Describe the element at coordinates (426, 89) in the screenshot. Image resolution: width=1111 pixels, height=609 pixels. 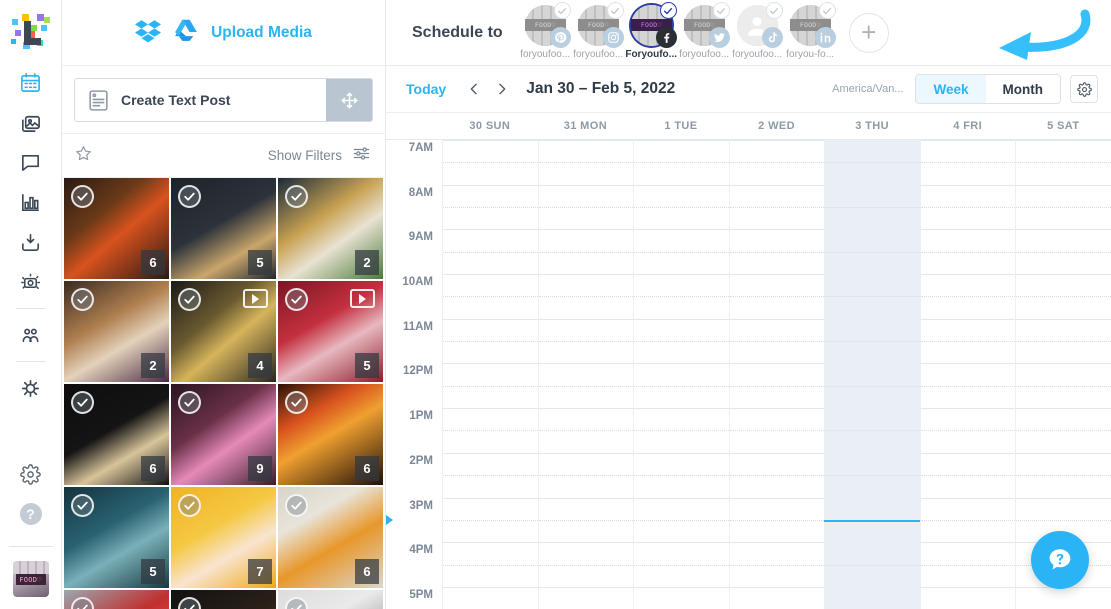
I see `today-button: Today` at that location.